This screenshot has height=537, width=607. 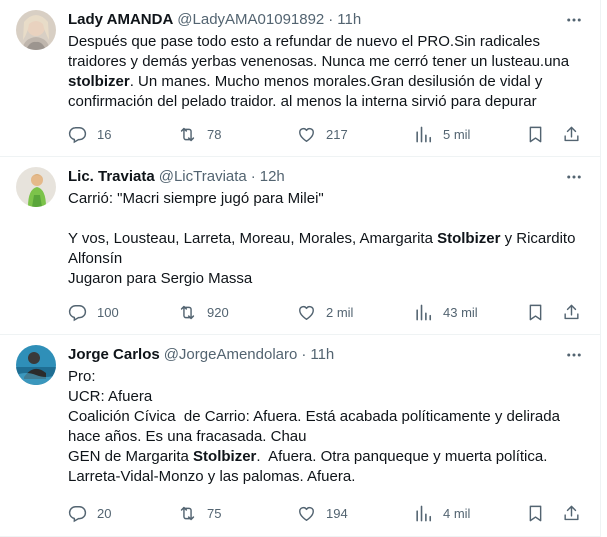 What do you see at coordinates (231, 355) in the screenshot?
I see `author-handle: @JorgeAmendolaro` at bounding box center [231, 355].